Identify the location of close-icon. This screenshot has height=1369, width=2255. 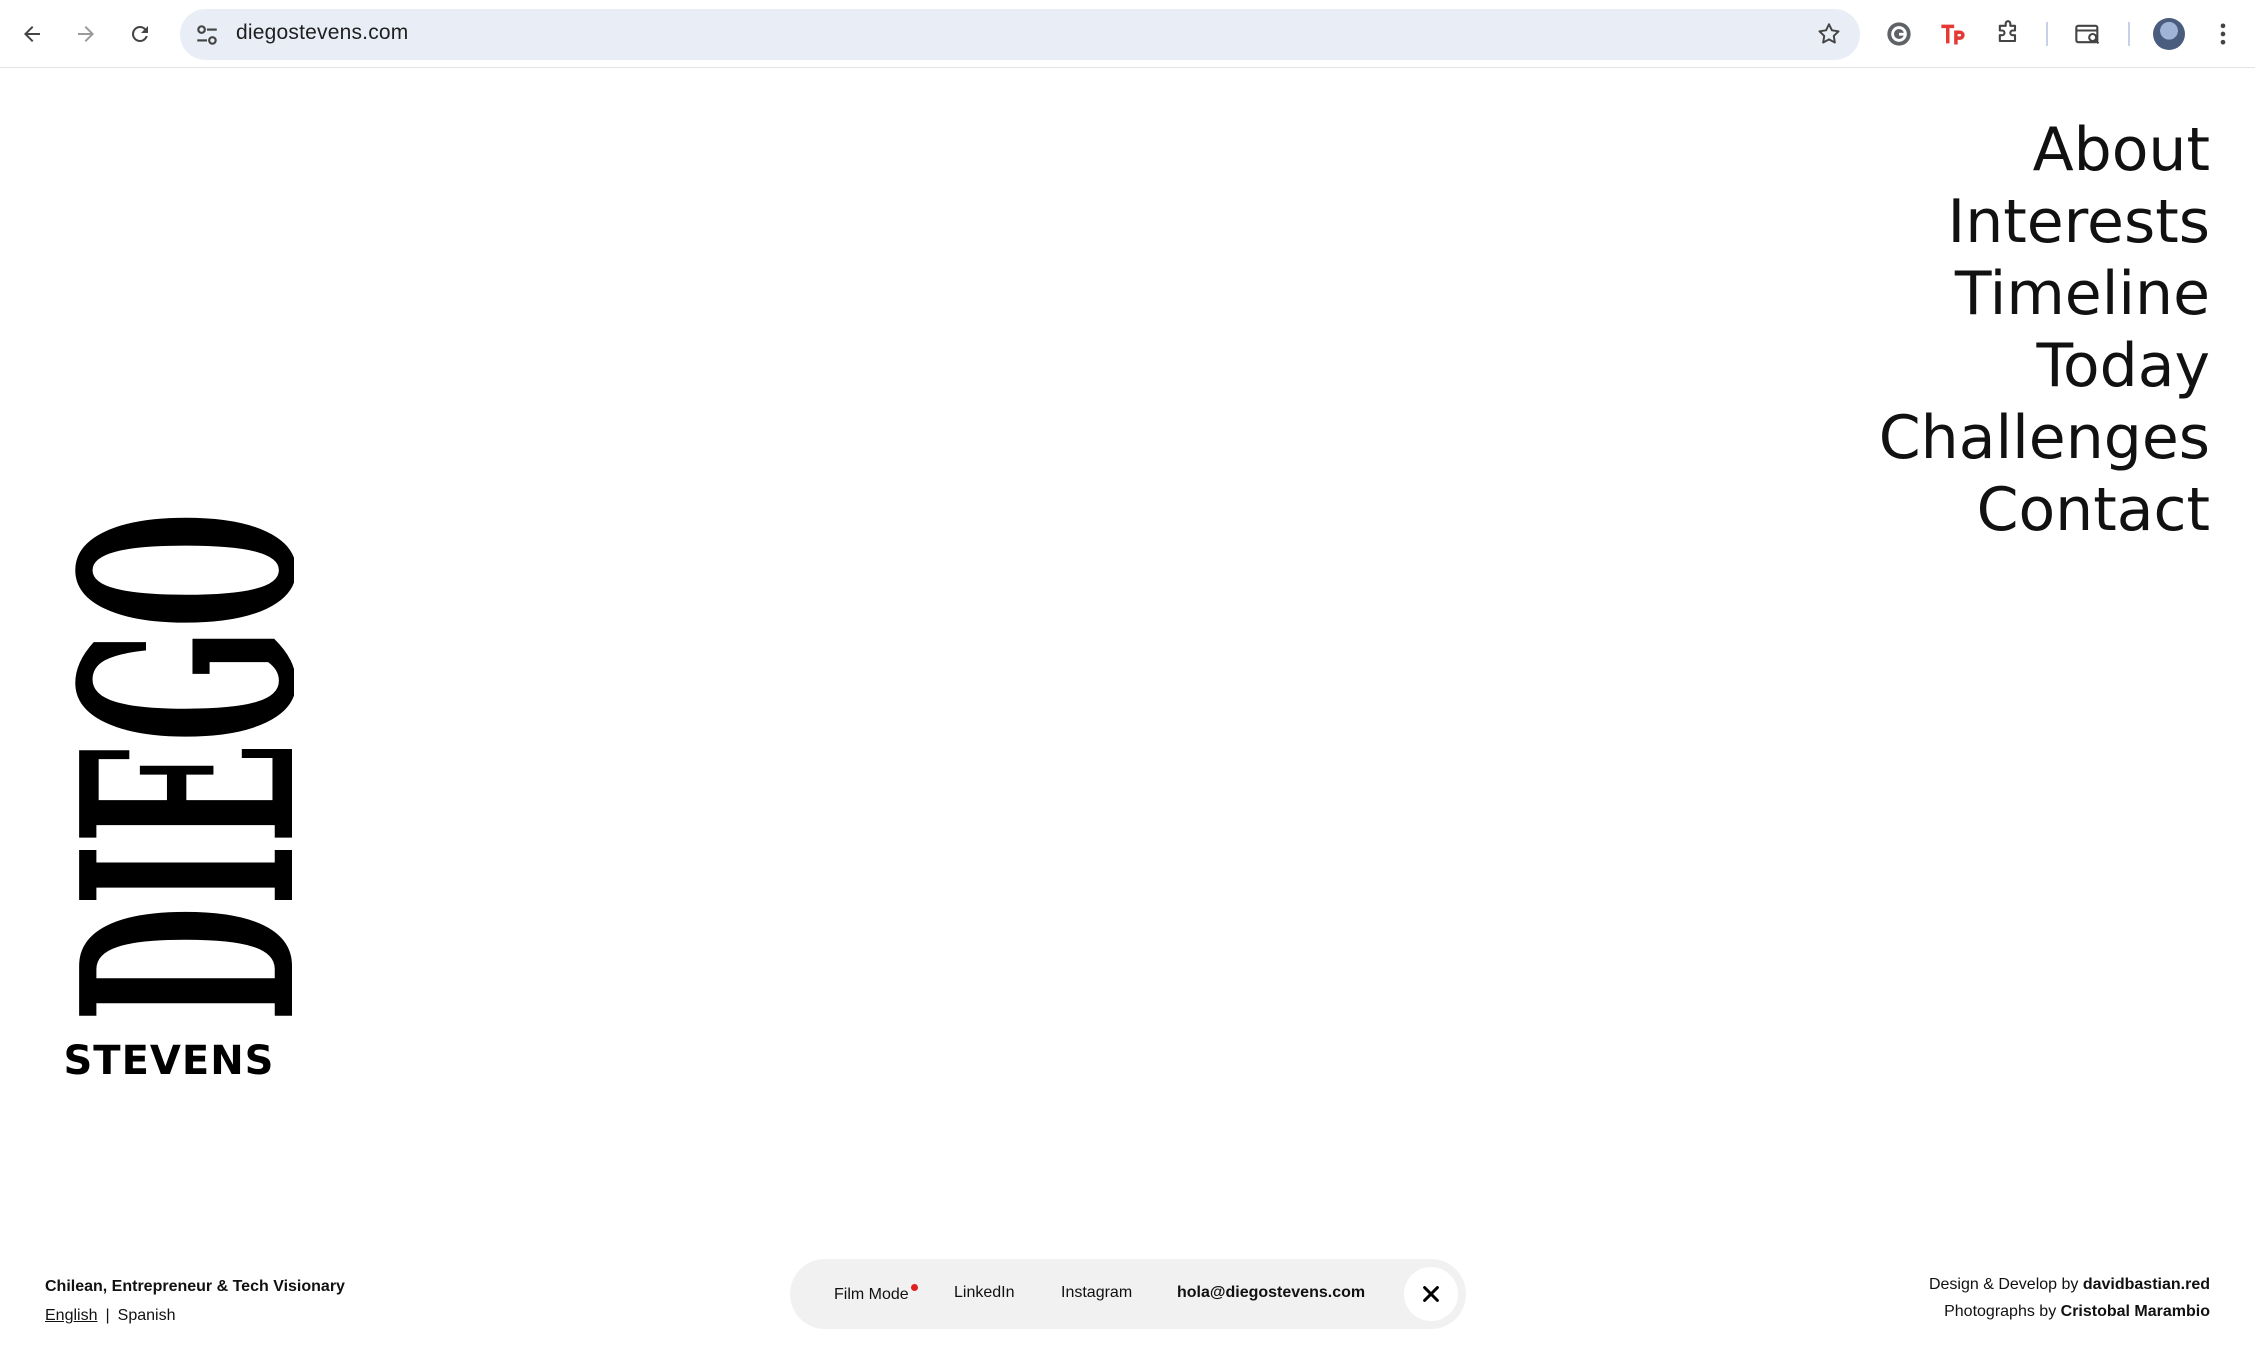
(1431, 1294).